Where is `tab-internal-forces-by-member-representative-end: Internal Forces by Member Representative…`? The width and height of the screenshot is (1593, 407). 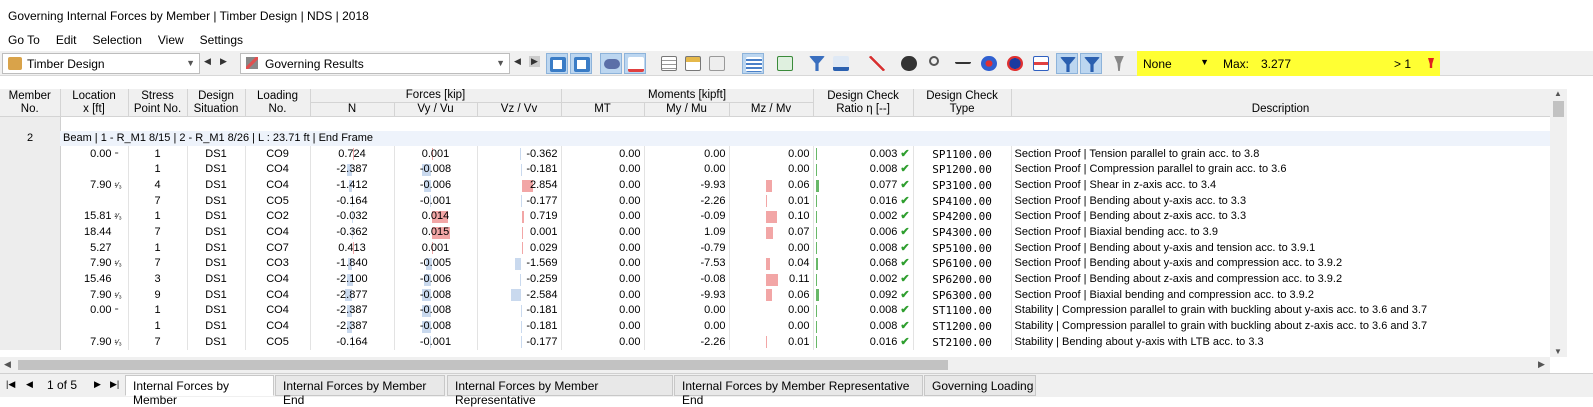 tab-internal-forces-by-member-representative-end: Internal Forces by Member Representative… is located at coordinates (798, 391).